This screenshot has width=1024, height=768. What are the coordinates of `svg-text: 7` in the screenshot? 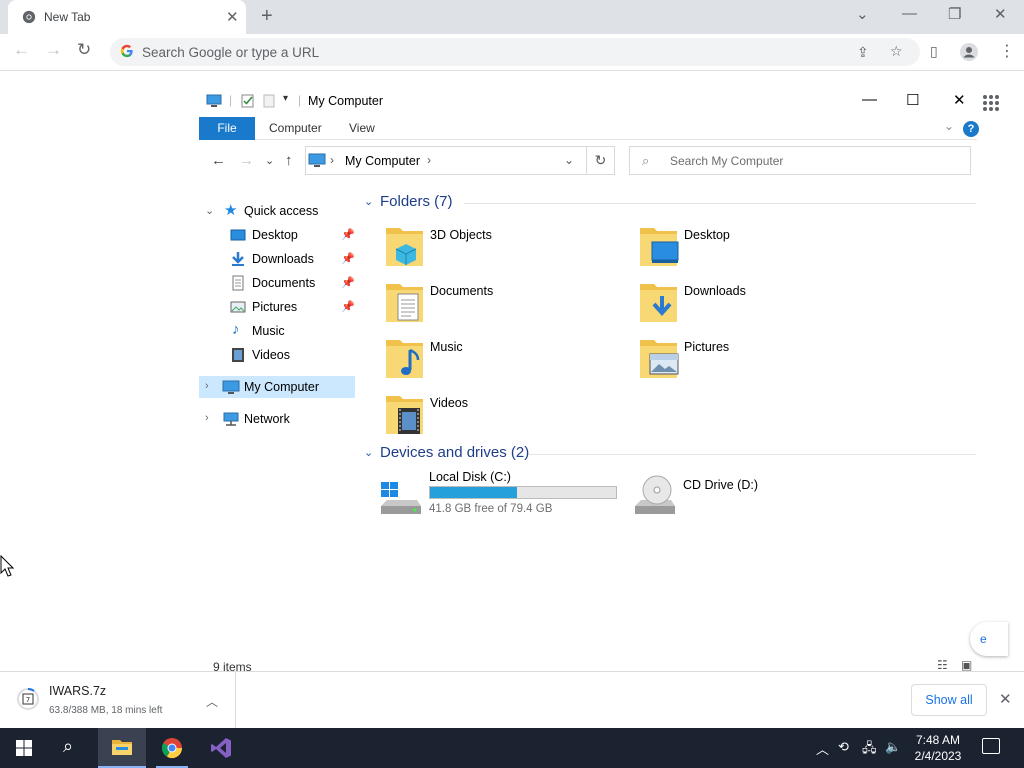 It's located at (28, 700).